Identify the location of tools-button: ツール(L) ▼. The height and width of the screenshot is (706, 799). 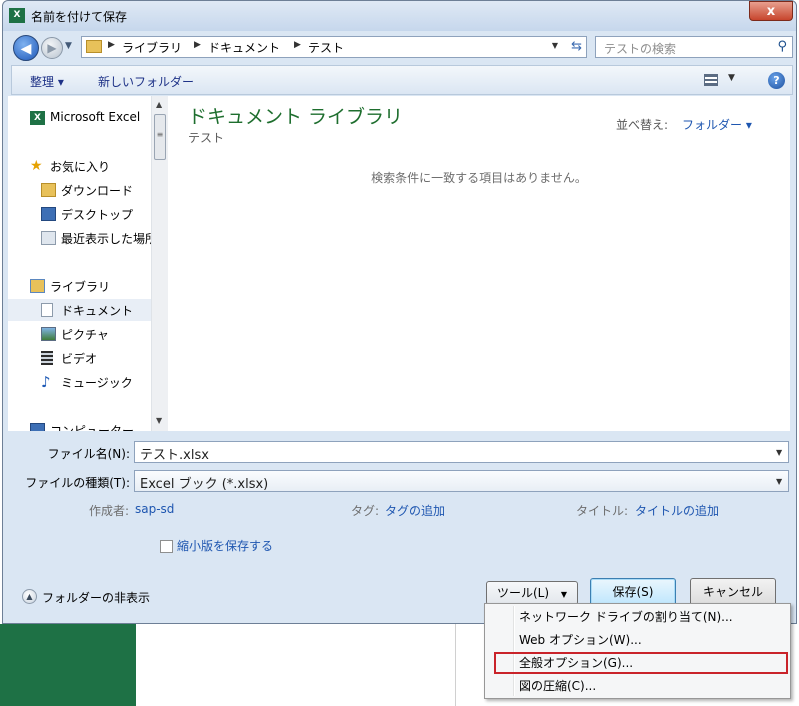
(532, 593).